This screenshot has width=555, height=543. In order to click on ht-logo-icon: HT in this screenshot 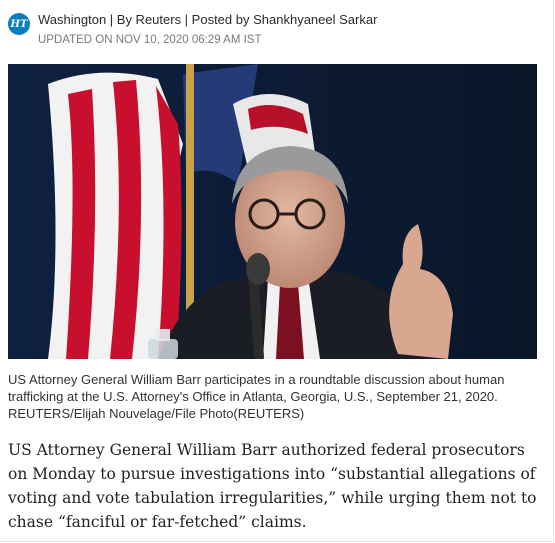, I will do `click(19, 24)`.